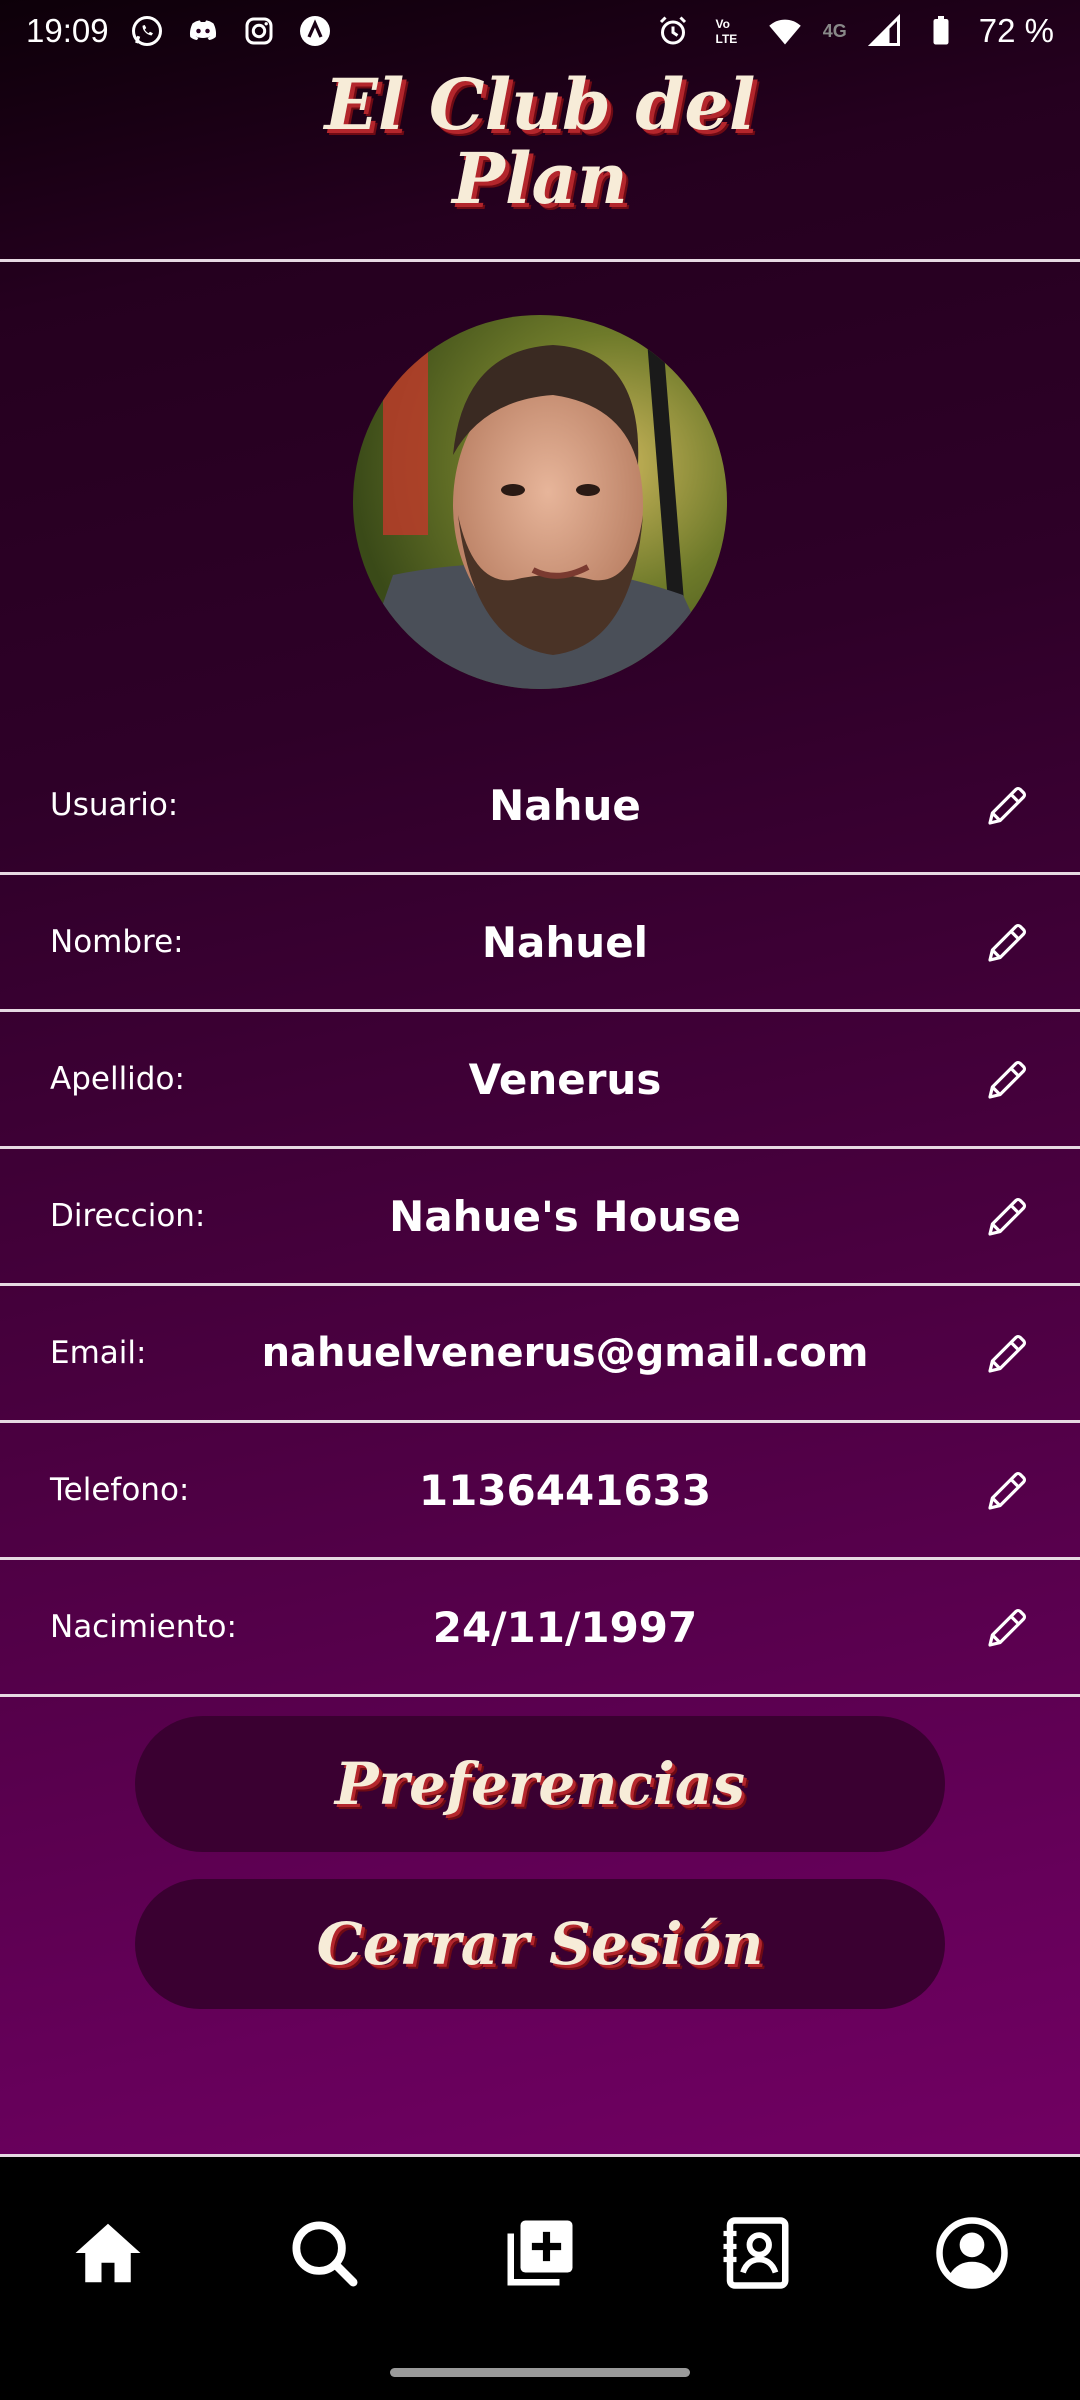  I want to click on app-title-line1: El Club del, so click(540, 104).